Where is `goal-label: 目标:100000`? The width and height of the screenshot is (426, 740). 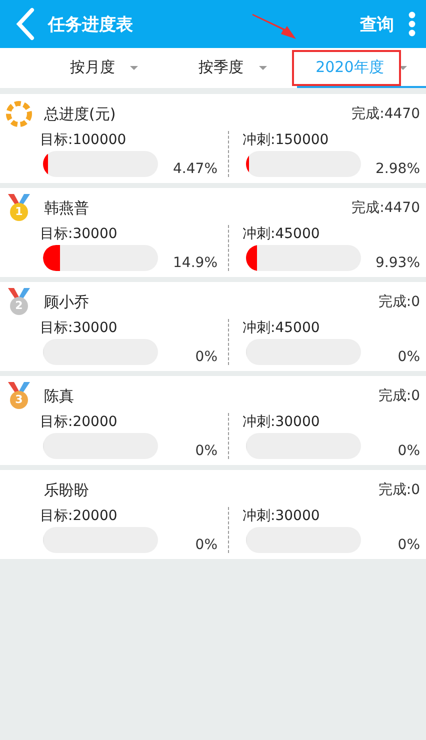 goal-label: 目标:100000 is located at coordinates (84, 140).